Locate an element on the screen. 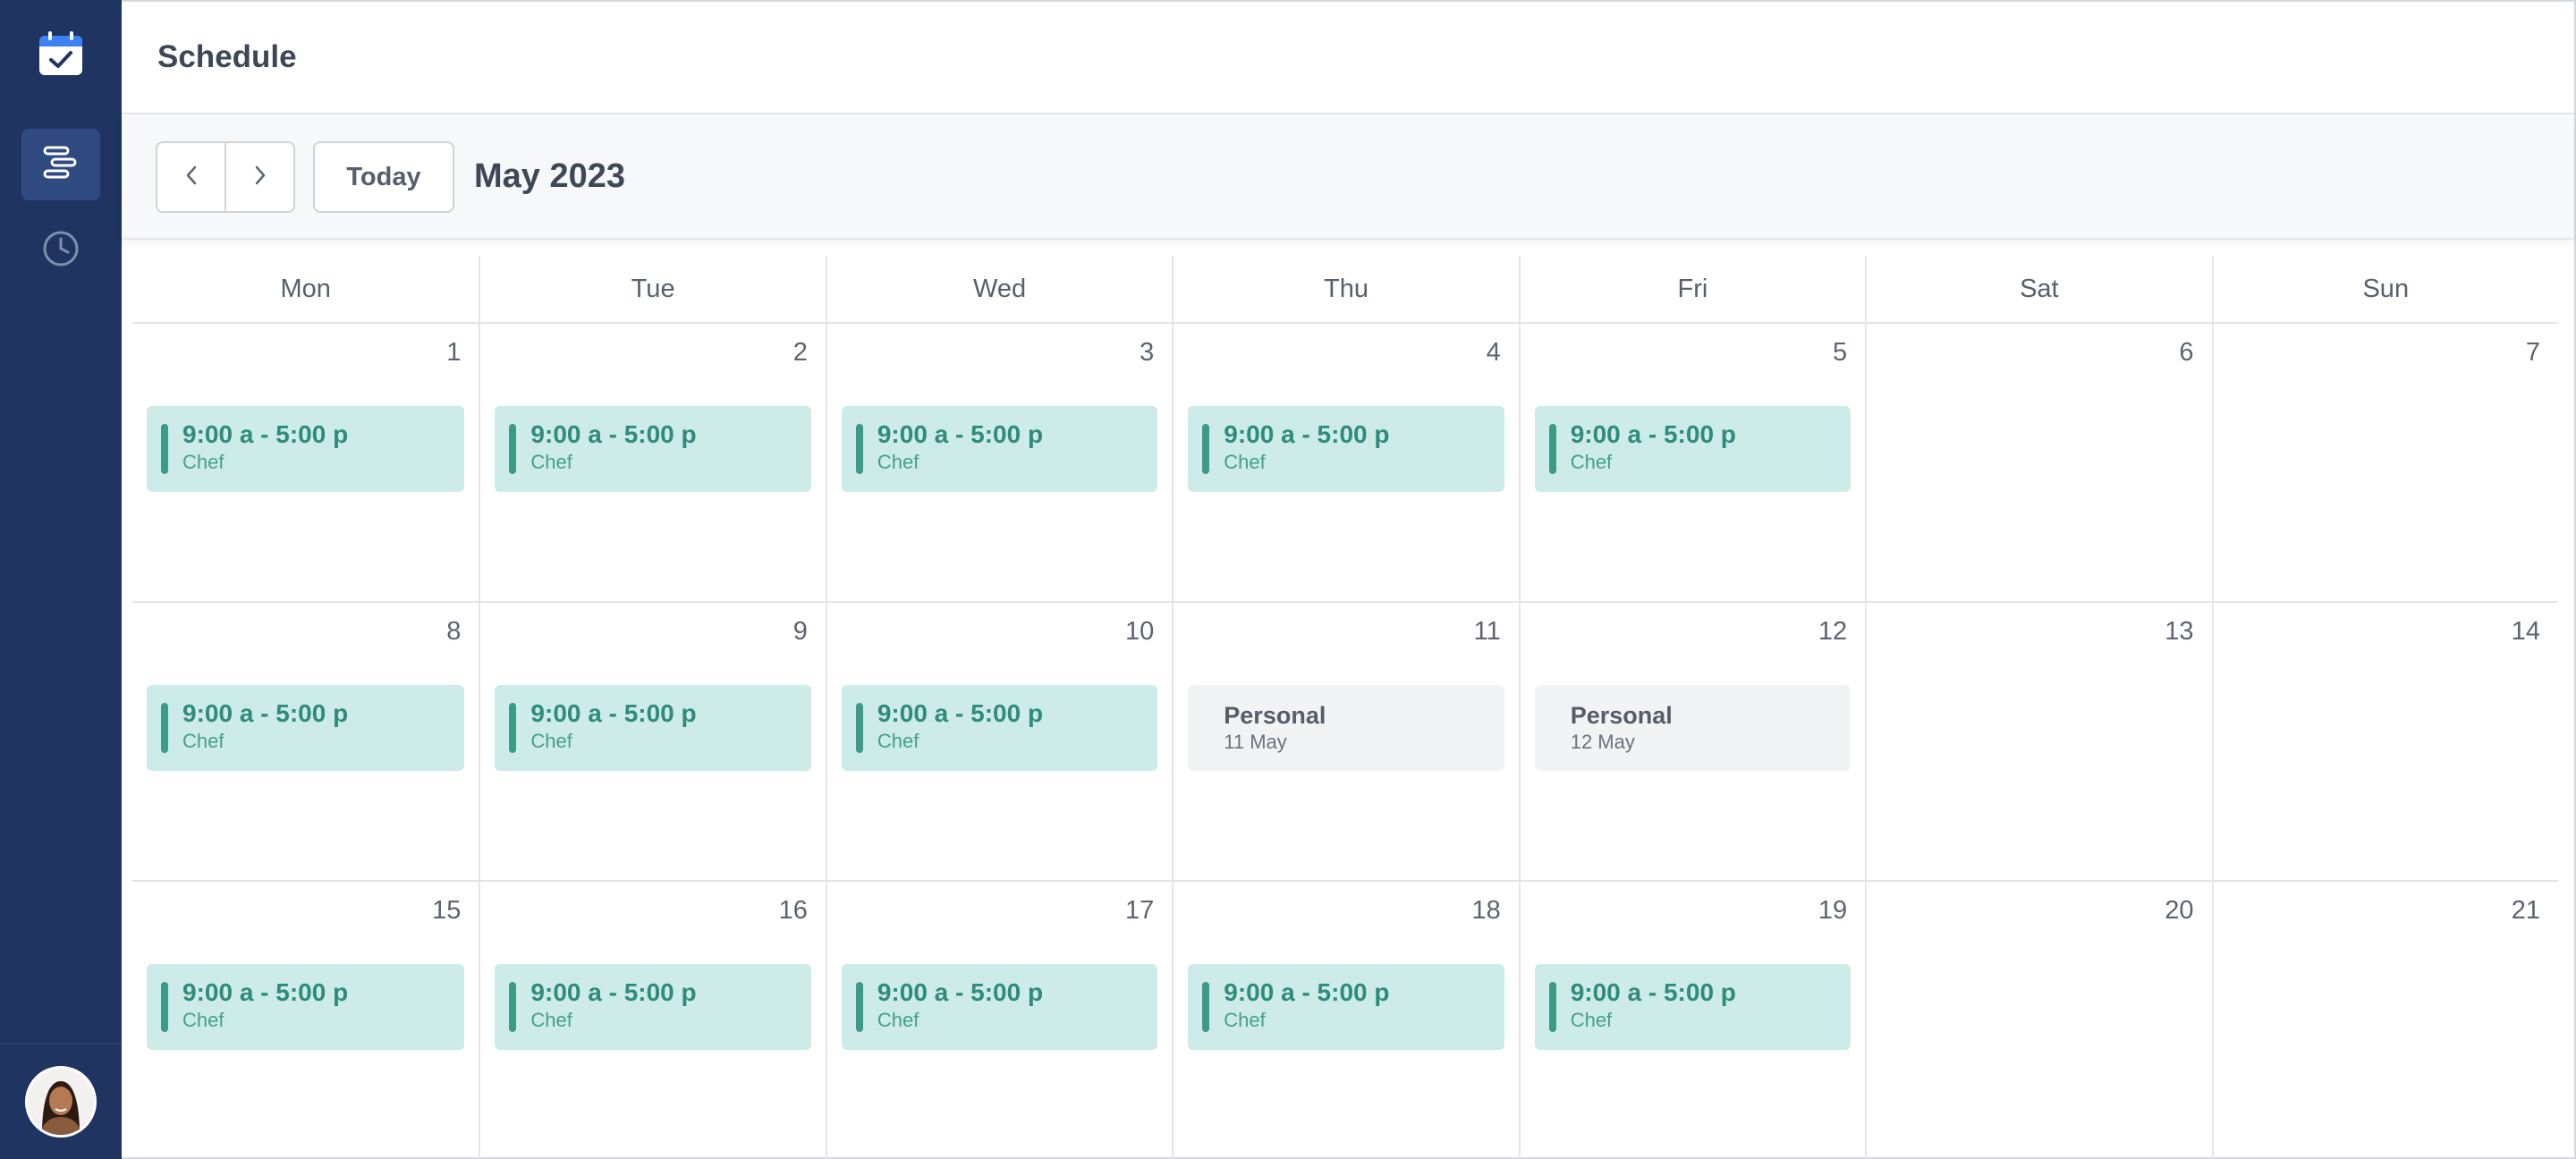 The height and width of the screenshot is (1159, 2576). weekday-header: Thu is located at coordinates (1345, 289).